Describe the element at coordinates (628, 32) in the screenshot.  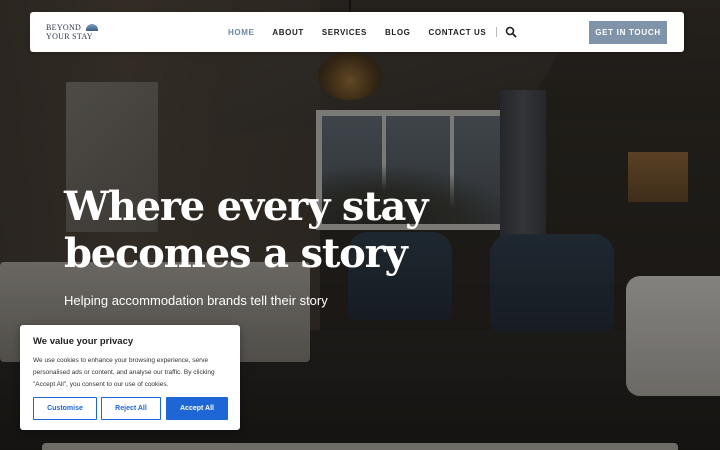
I see `get-in-touch-button: GET IN TOUCH` at that location.